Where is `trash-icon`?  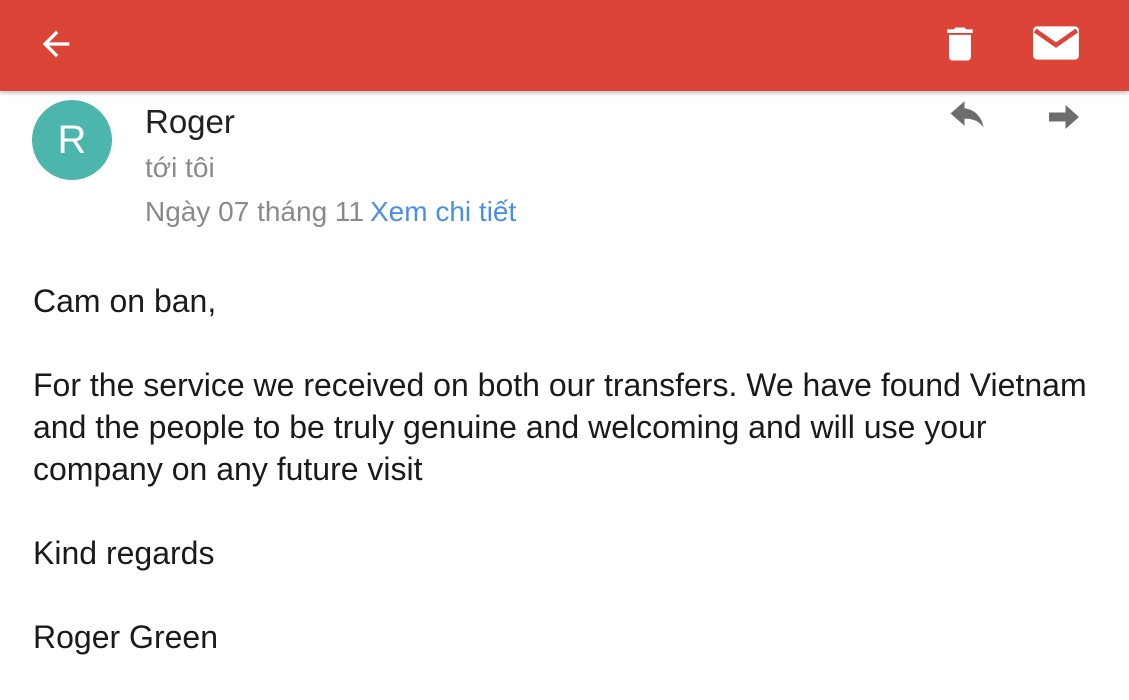
trash-icon is located at coordinates (960, 44).